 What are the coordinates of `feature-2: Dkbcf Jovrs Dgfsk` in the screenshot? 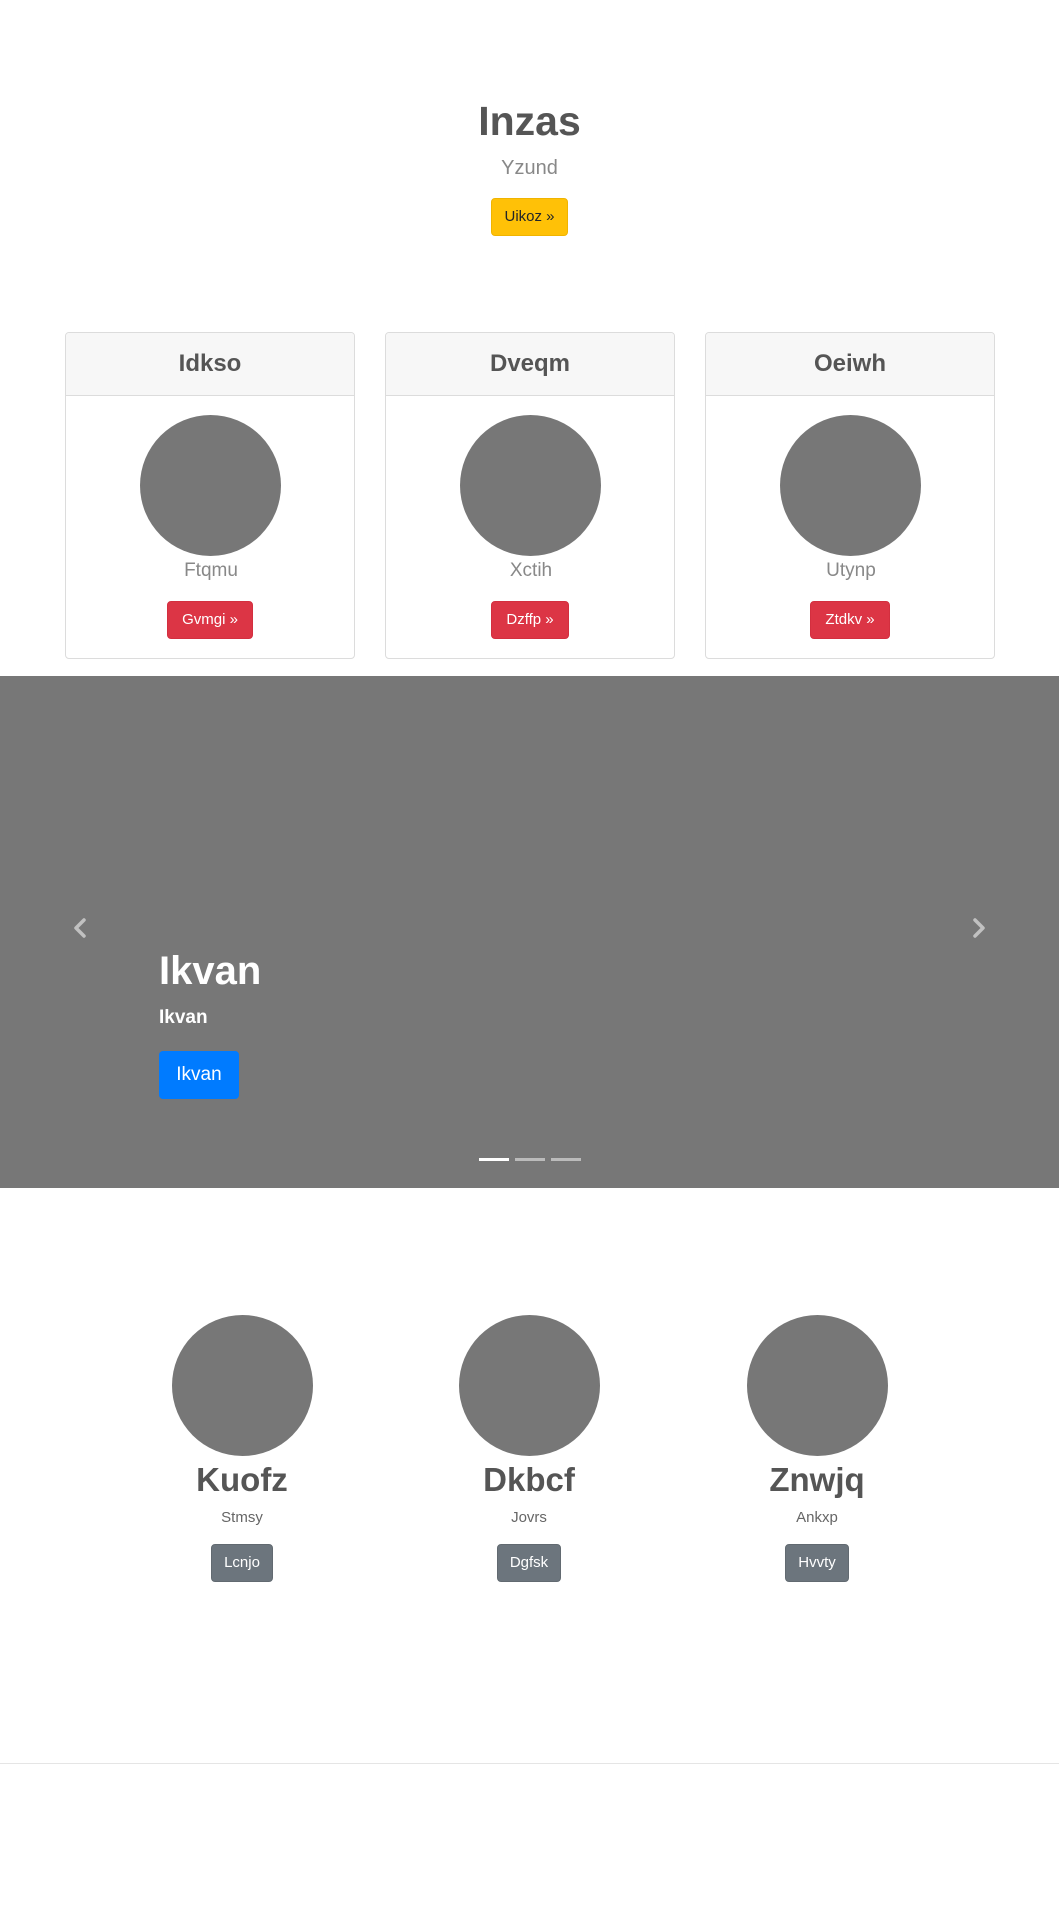 It's located at (529, 1448).